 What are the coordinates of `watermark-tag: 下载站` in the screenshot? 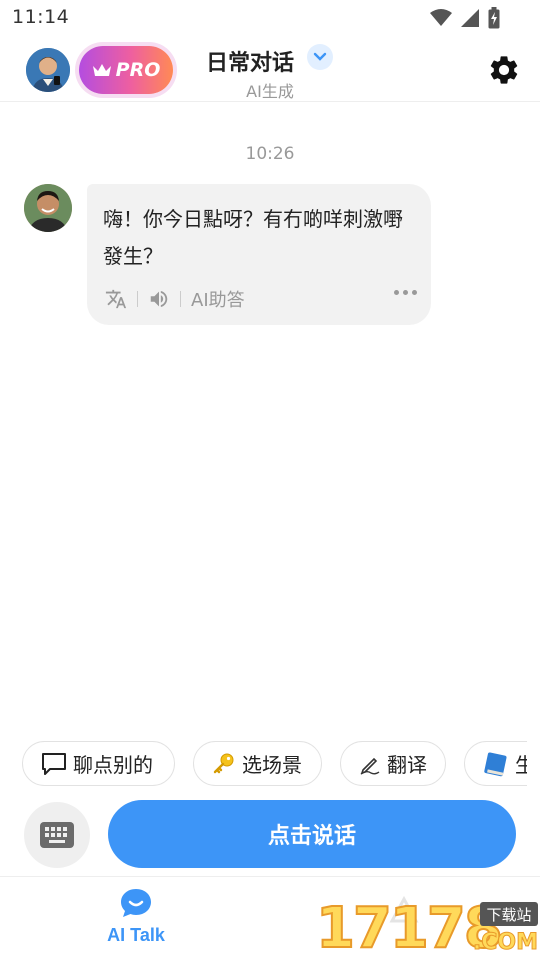 It's located at (509, 914).